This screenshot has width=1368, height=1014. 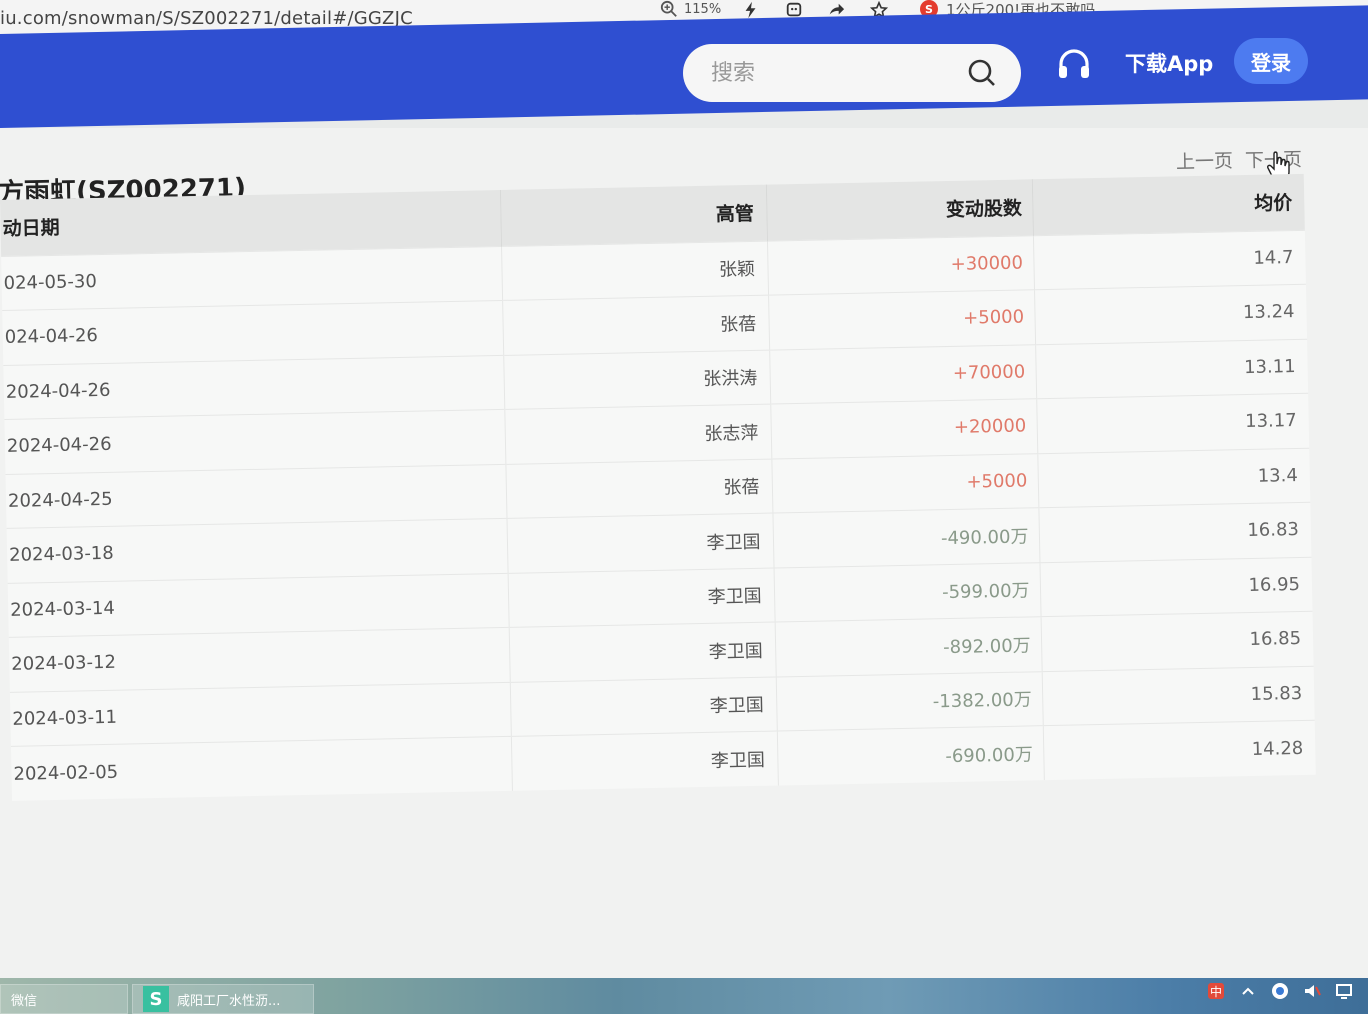 What do you see at coordinates (1172, 368) in the screenshot?
I see `avg-price: 13.11` at bounding box center [1172, 368].